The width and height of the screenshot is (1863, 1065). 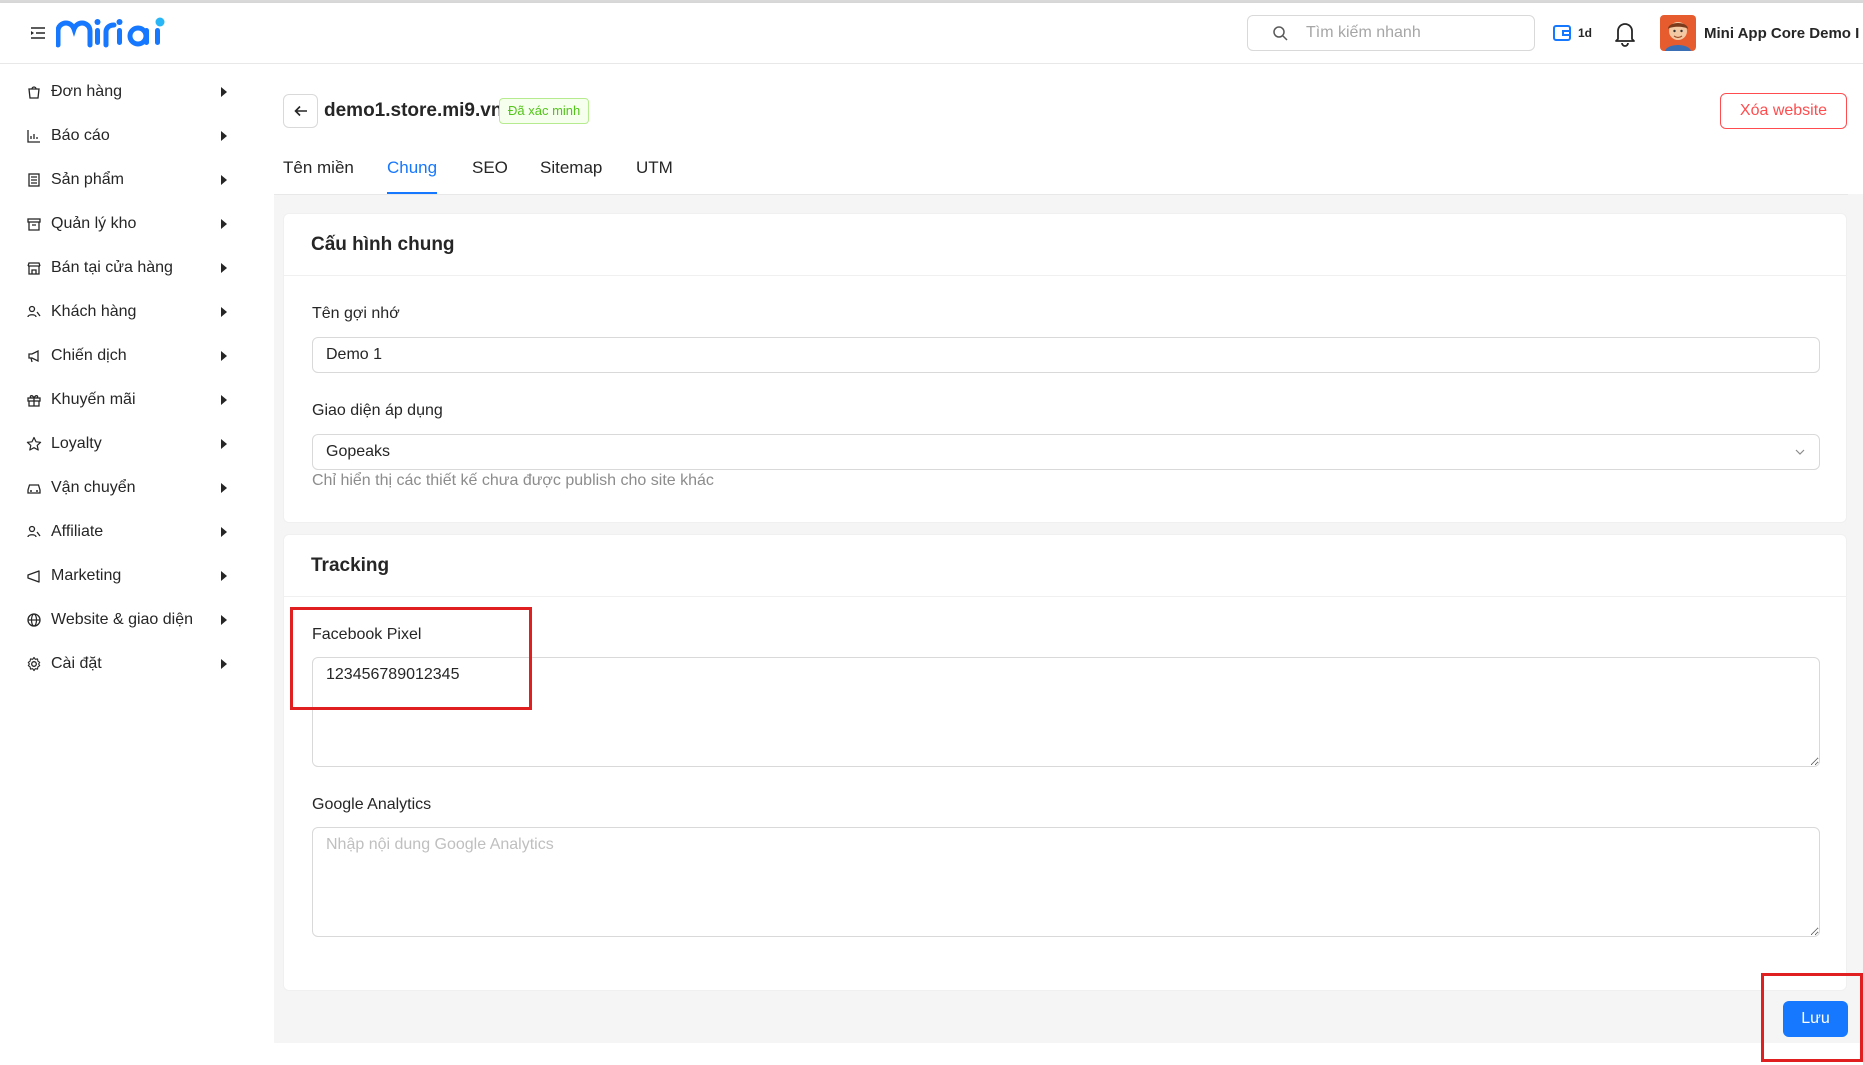 I want to click on sidebar-item-marketing: Marketing, so click(x=137, y=576).